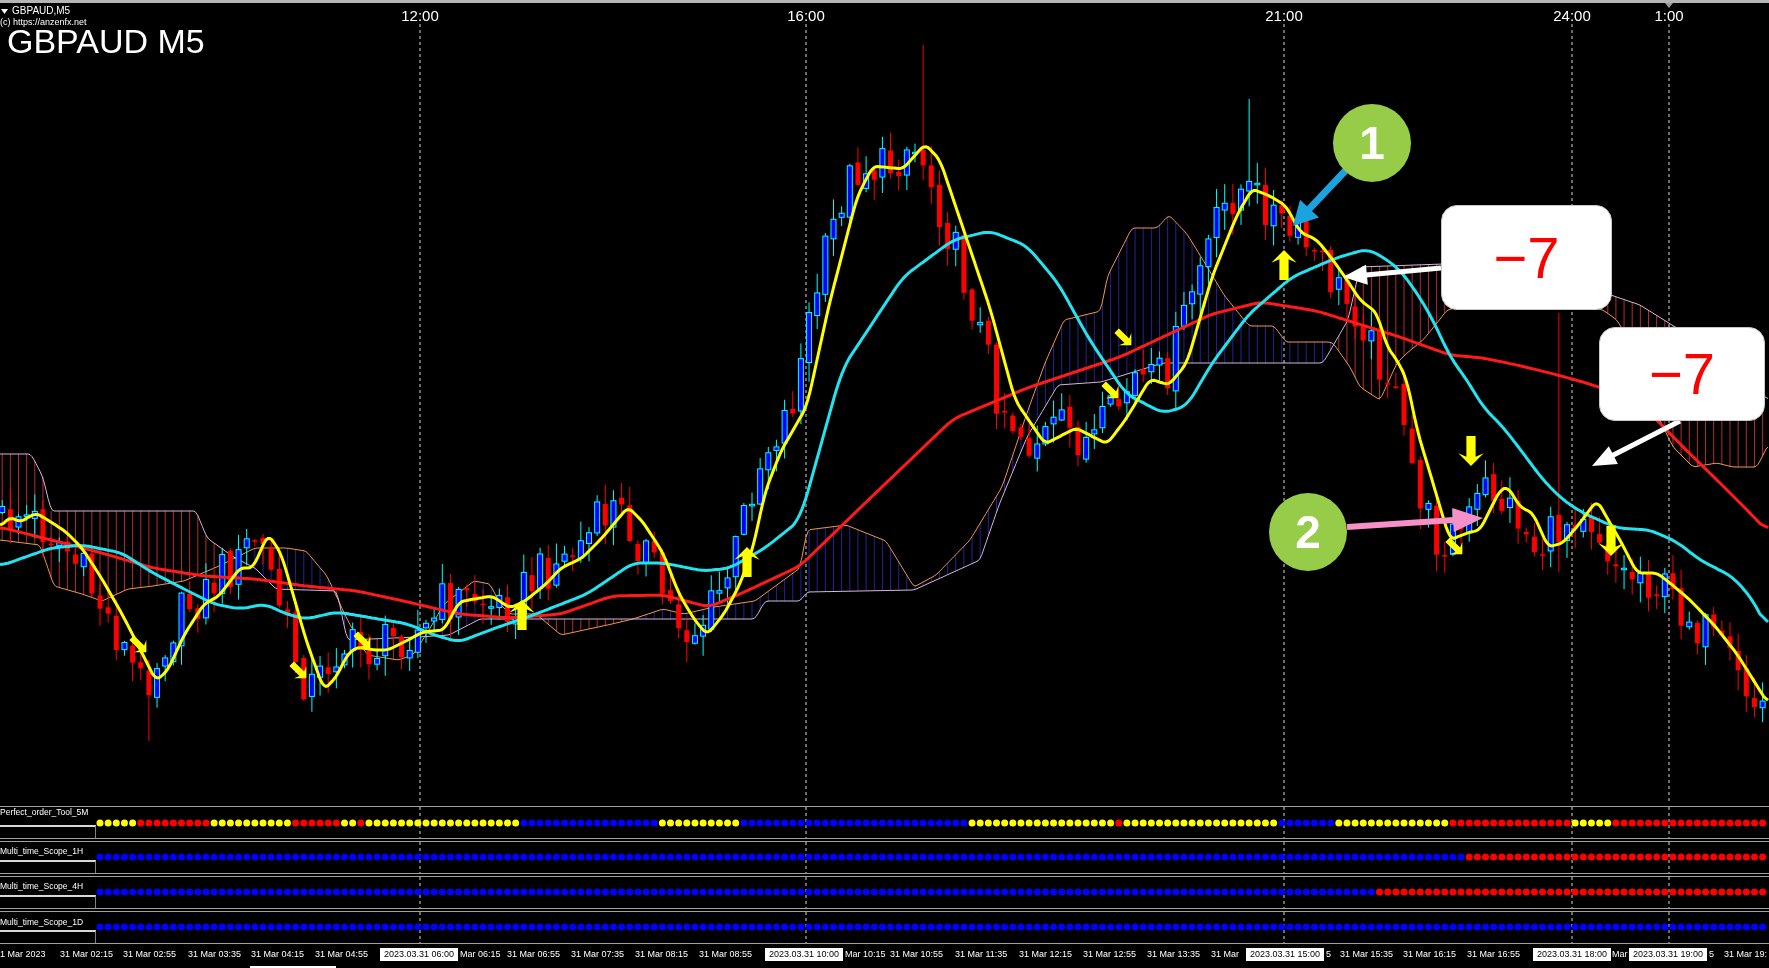 This screenshot has width=1769, height=968. What do you see at coordinates (1174, 954) in the screenshot?
I see `time-label: 31 Mar 13:35` at bounding box center [1174, 954].